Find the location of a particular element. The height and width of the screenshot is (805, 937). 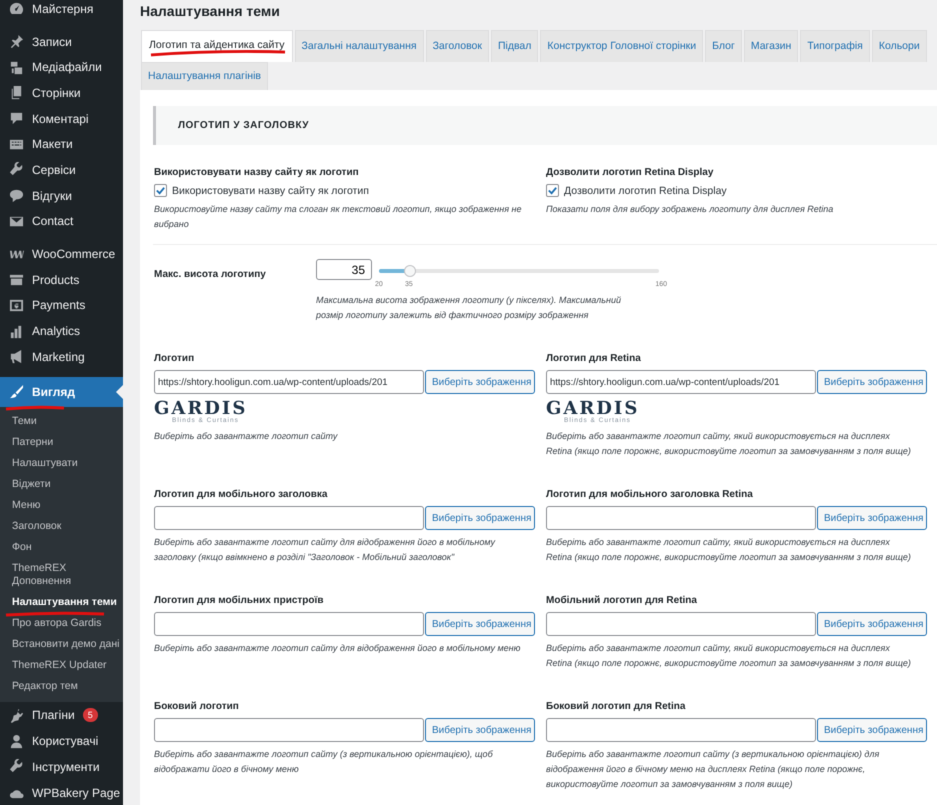

submenu-item: Налаштувати is located at coordinates (61, 463).